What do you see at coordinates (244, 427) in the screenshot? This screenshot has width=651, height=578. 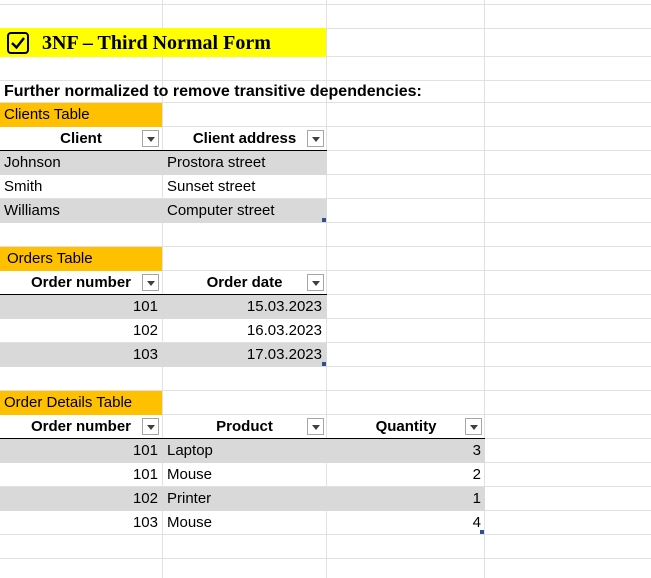 I see `column-header-product: Product` at bounding box center [244, 427].